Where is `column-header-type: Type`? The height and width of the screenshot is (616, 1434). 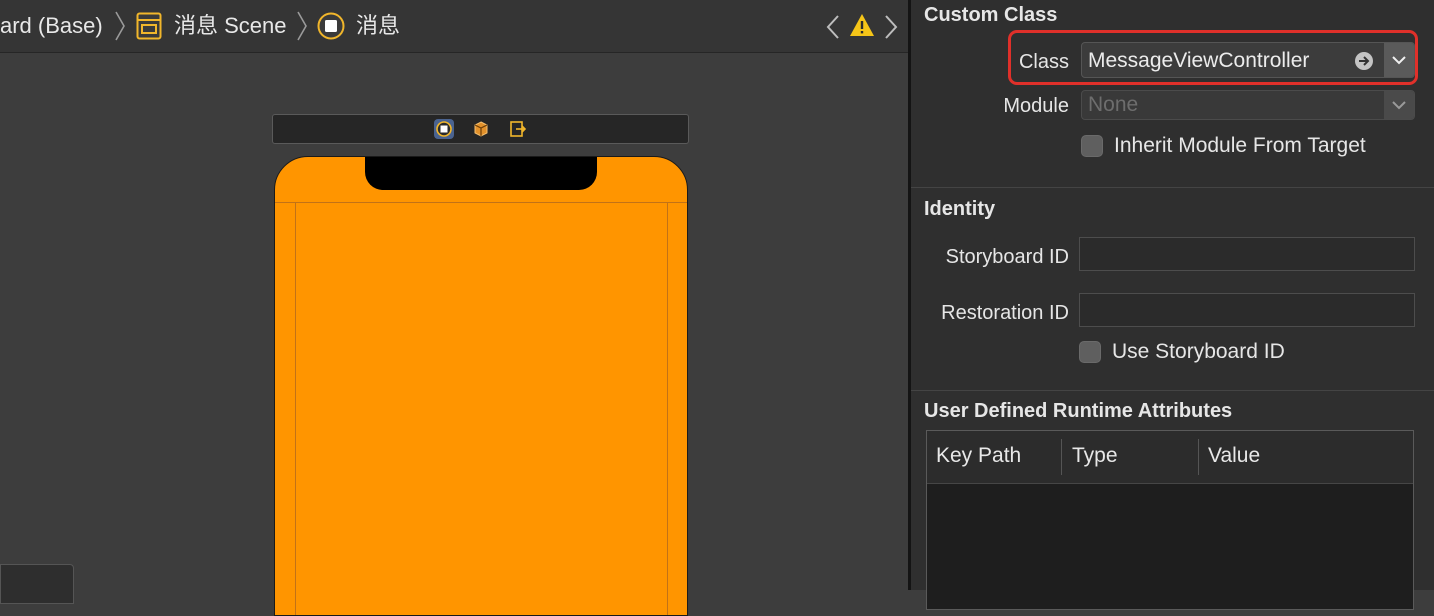 column-header-type: Type is located at coordinates (1095, 456).